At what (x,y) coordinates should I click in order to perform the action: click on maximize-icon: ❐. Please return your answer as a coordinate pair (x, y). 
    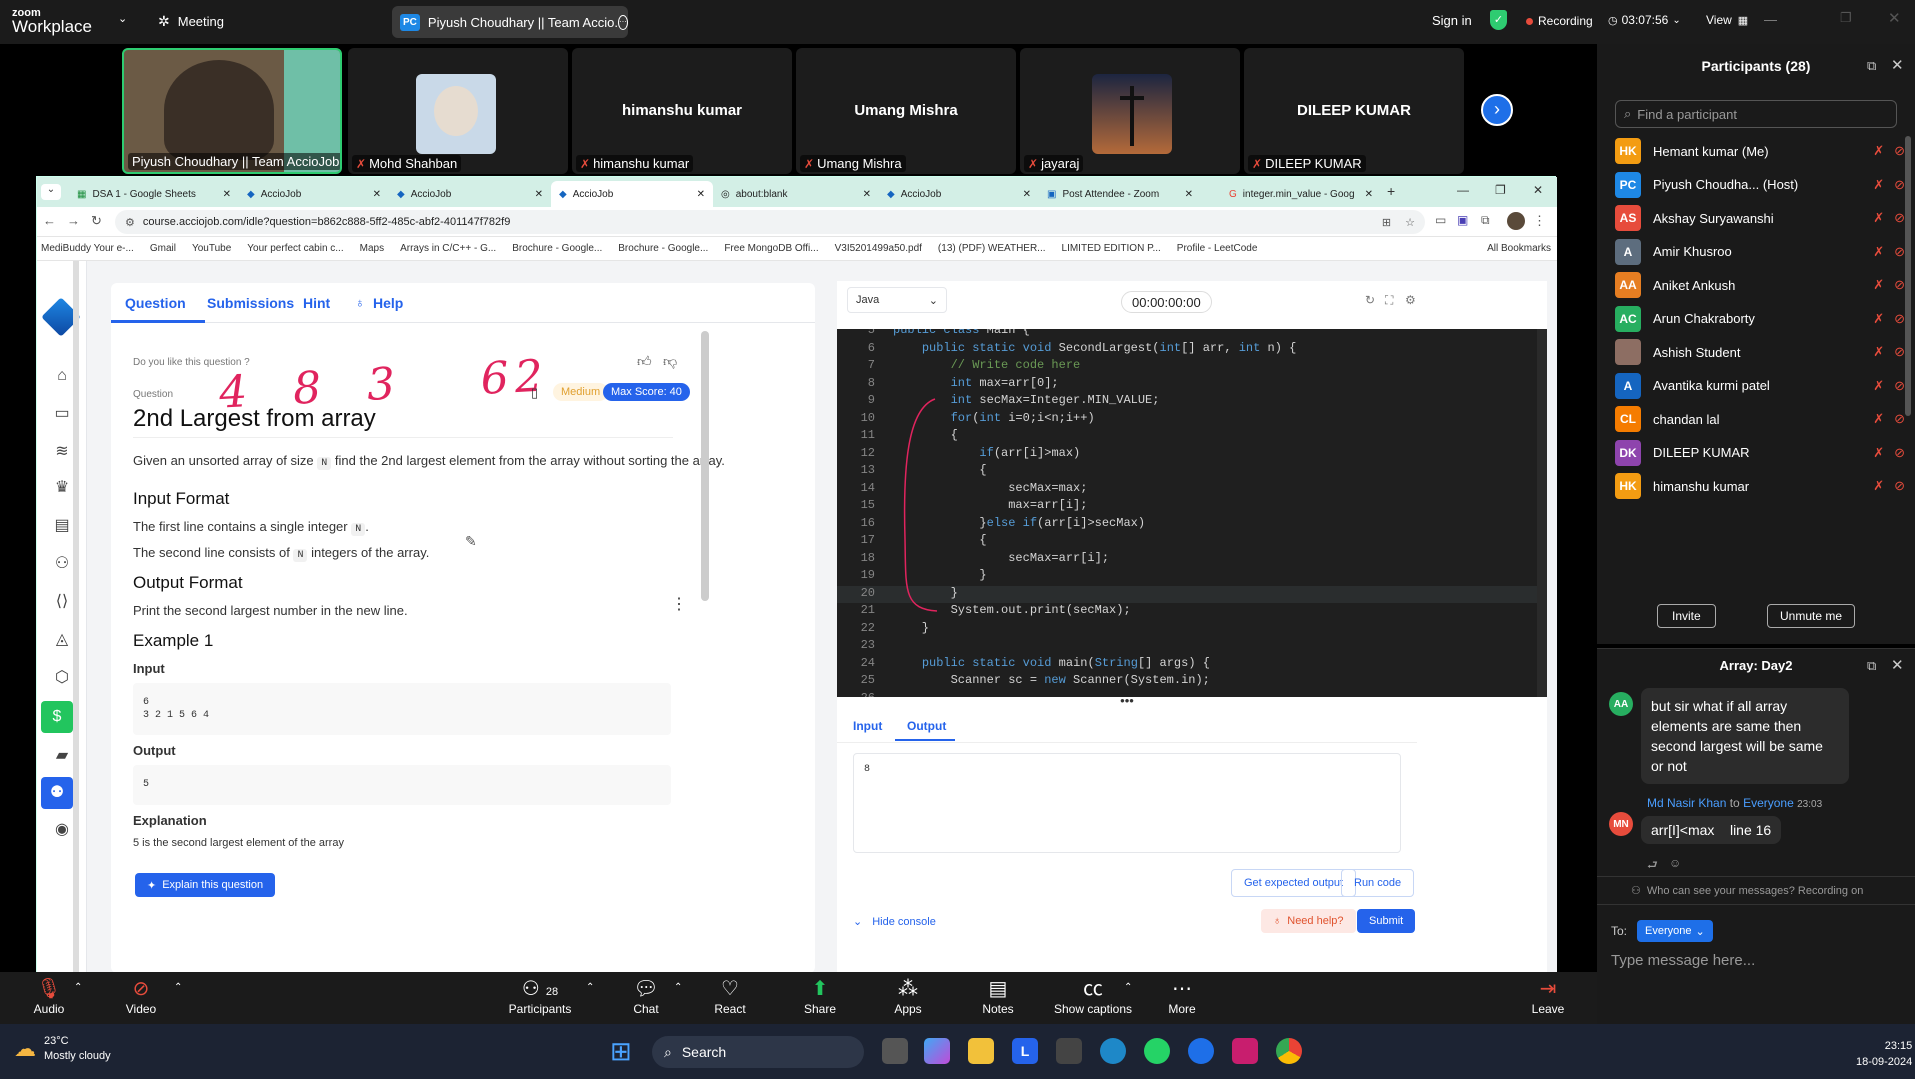
    Looking at the image, I should click on (1846, 18).